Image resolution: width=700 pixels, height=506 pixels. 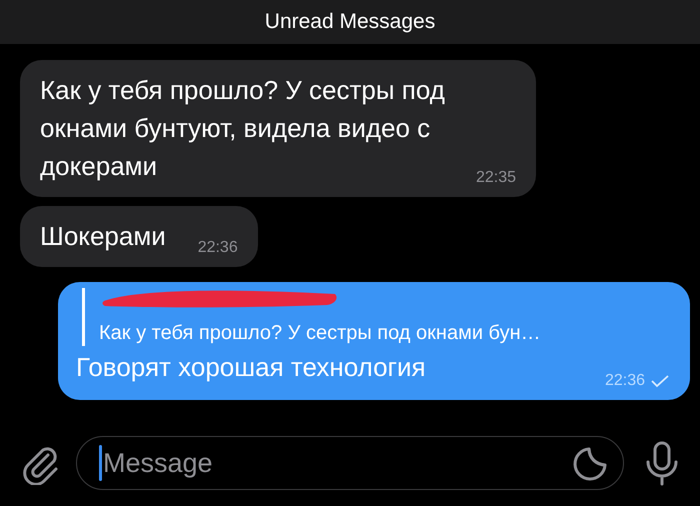 I want to click on message-time: 22:35, so click(x=496, y=178).